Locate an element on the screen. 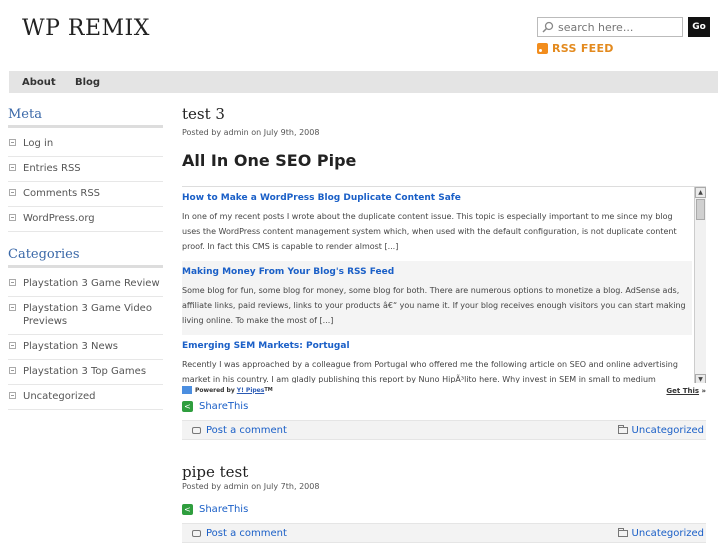  trademark-mark: TM is located at coordinates (268, 390).